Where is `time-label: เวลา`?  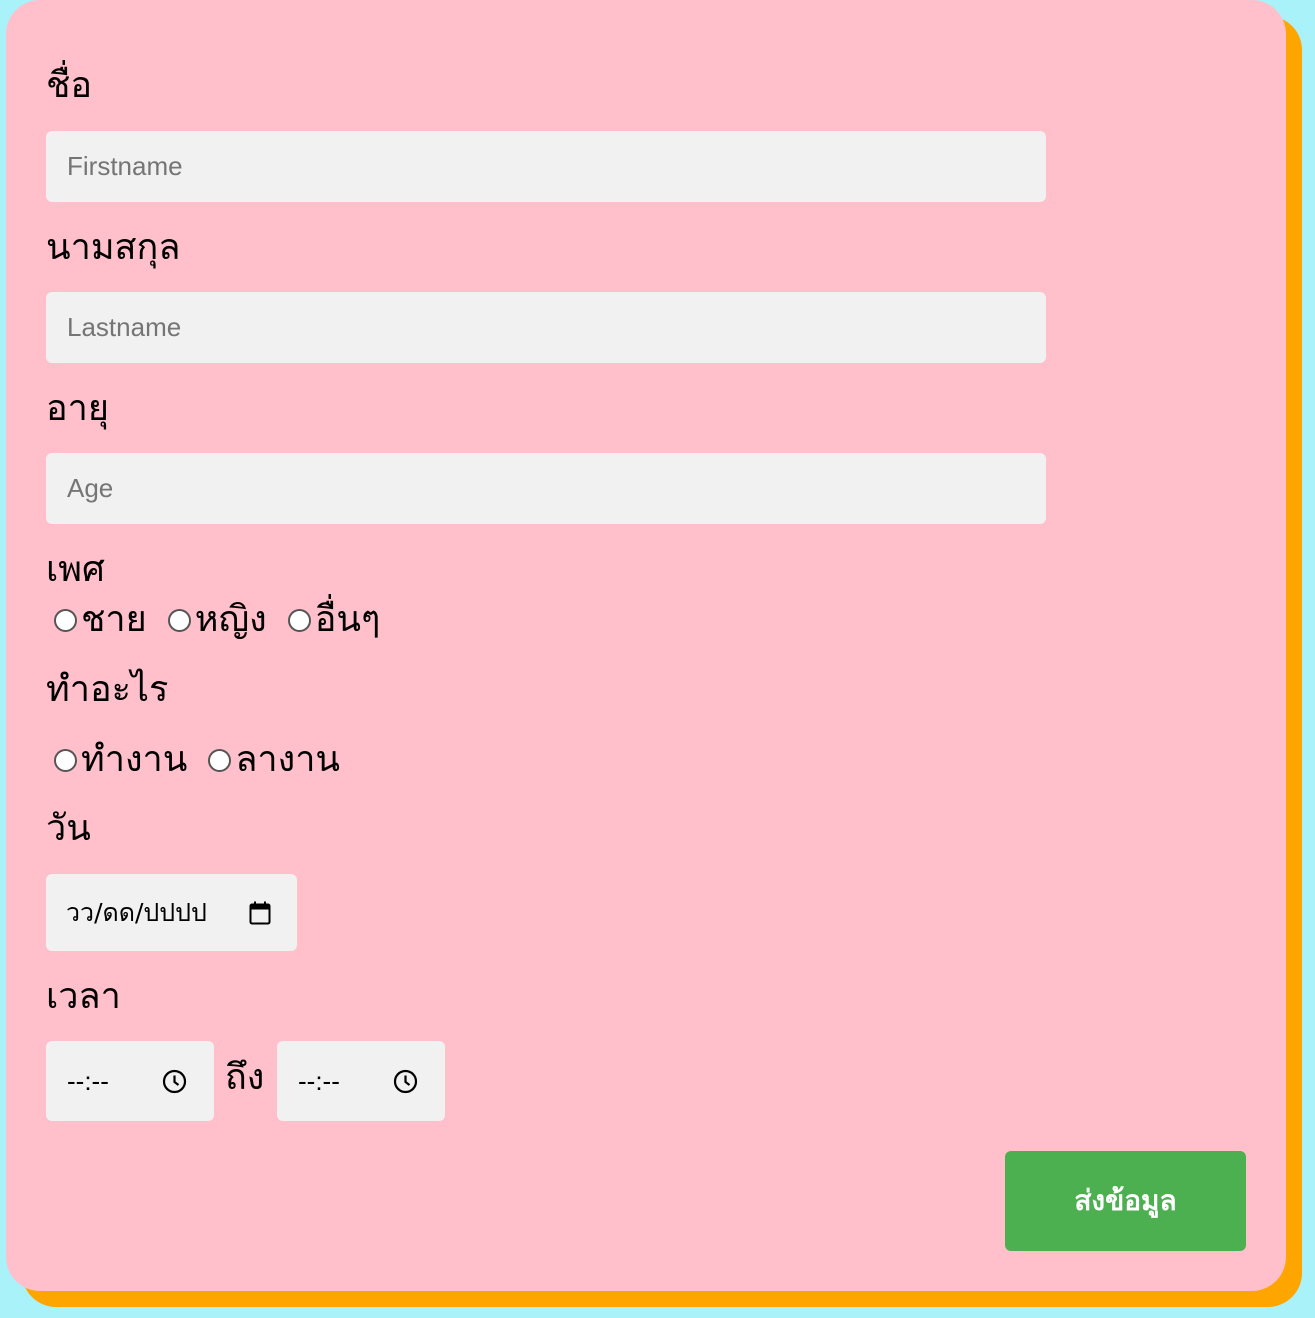
time-label: เวลา is located at coordinates (83, 996).